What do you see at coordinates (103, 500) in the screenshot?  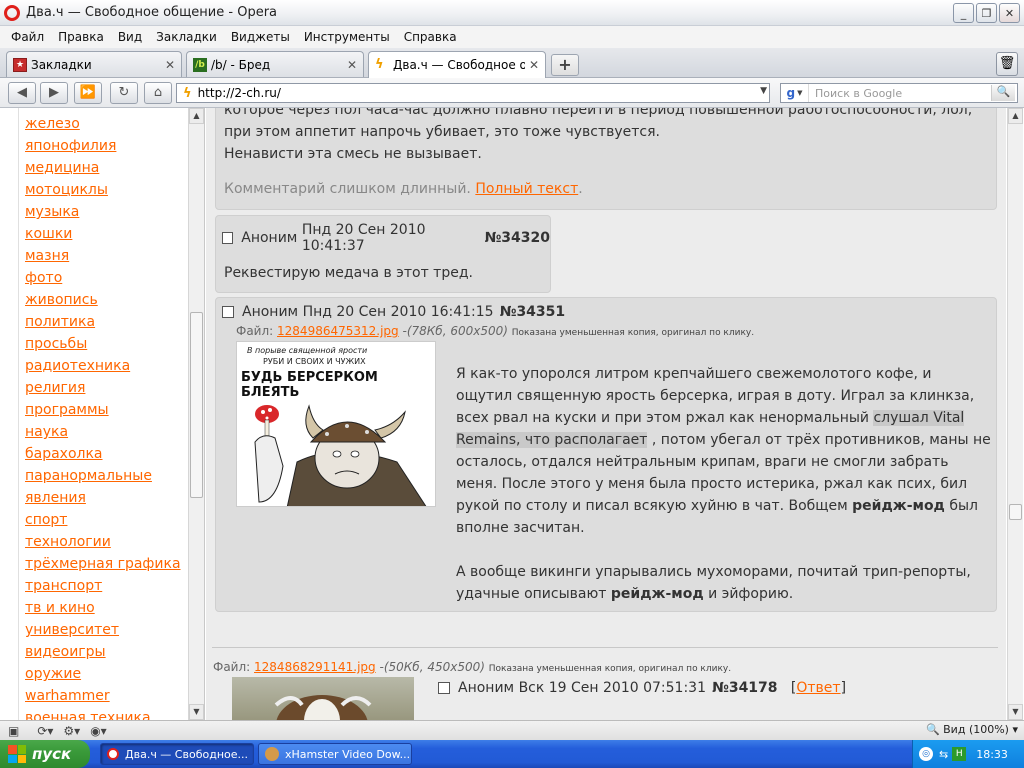 I see `list-item: явления` at bounding box center [103, 500].